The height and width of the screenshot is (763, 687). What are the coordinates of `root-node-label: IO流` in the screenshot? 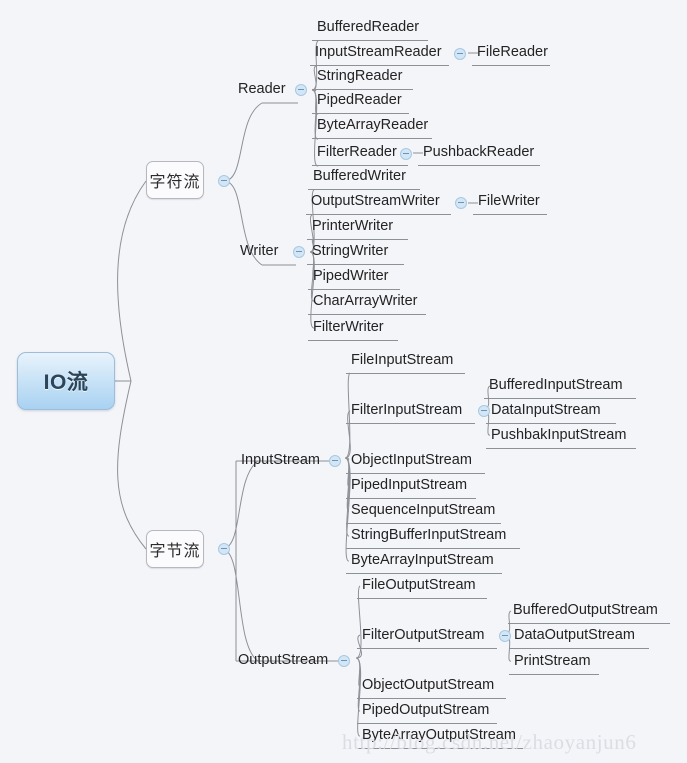 It's located at (66, 382).